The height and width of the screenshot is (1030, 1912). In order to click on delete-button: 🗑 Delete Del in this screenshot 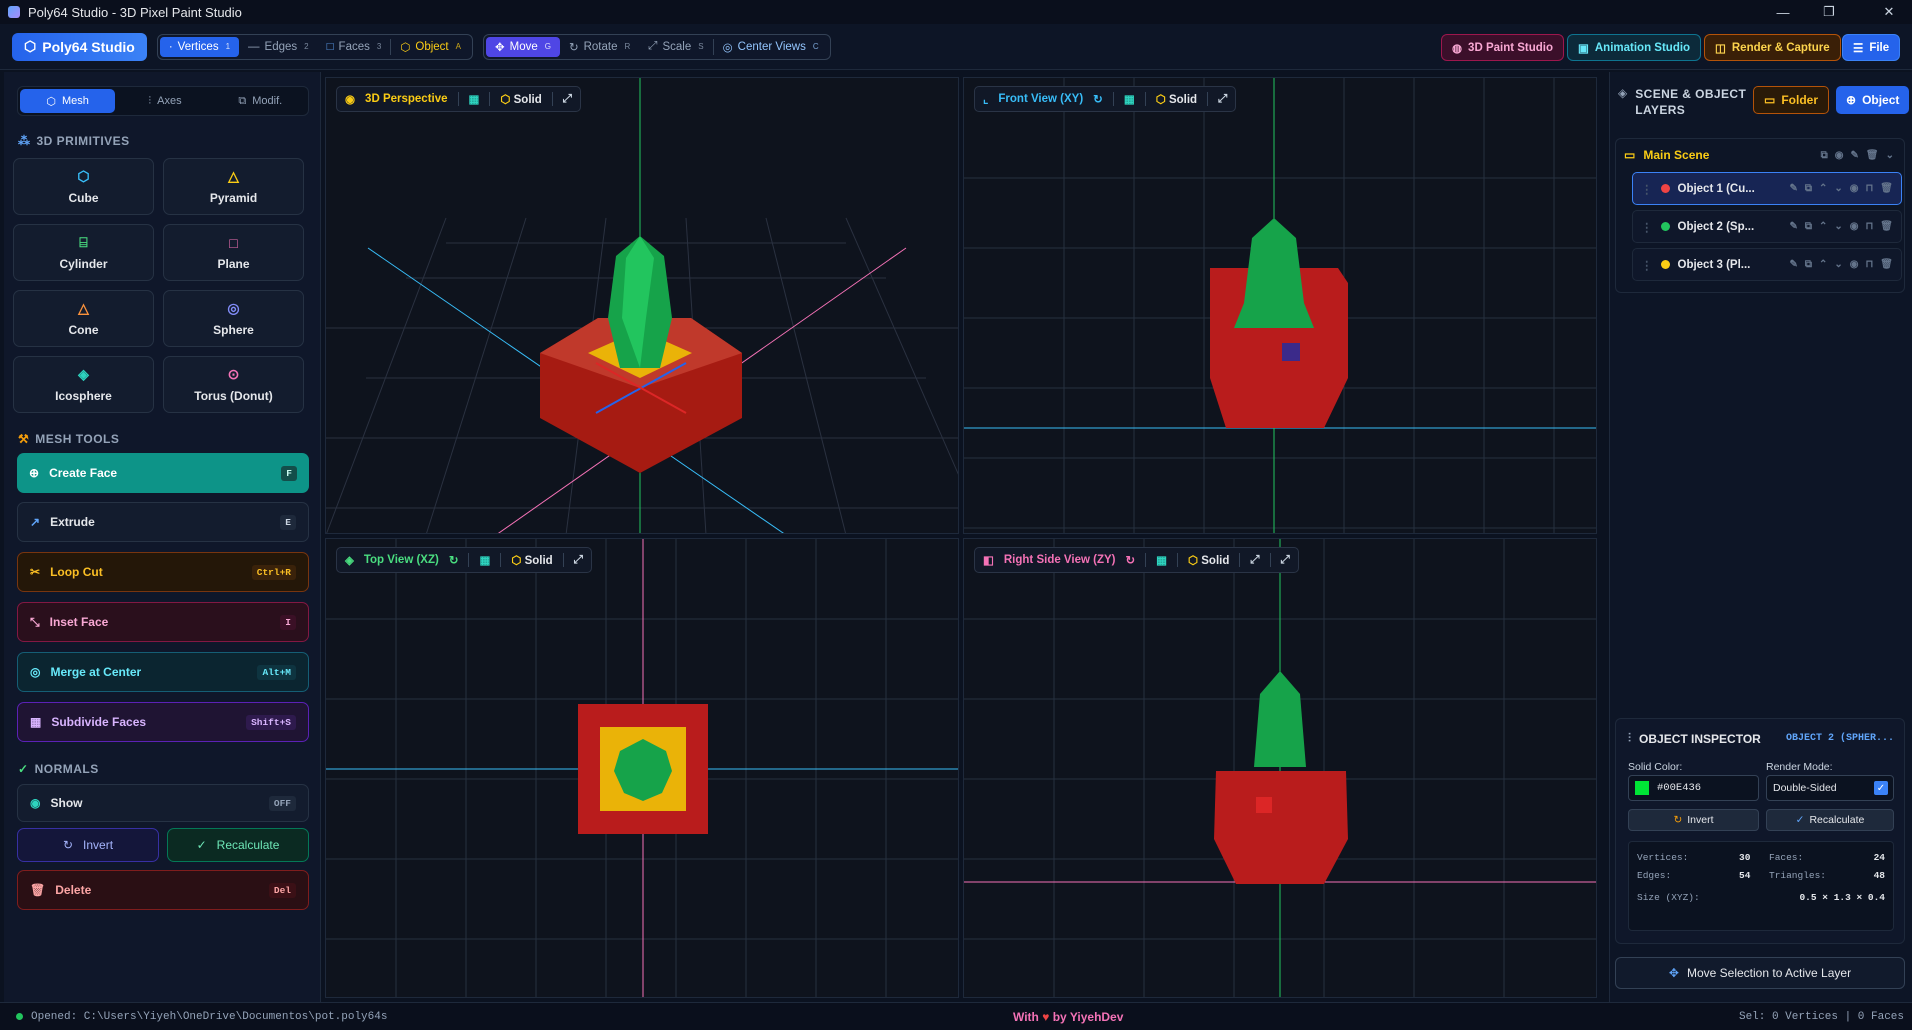, I will do `click(163, 890)`.